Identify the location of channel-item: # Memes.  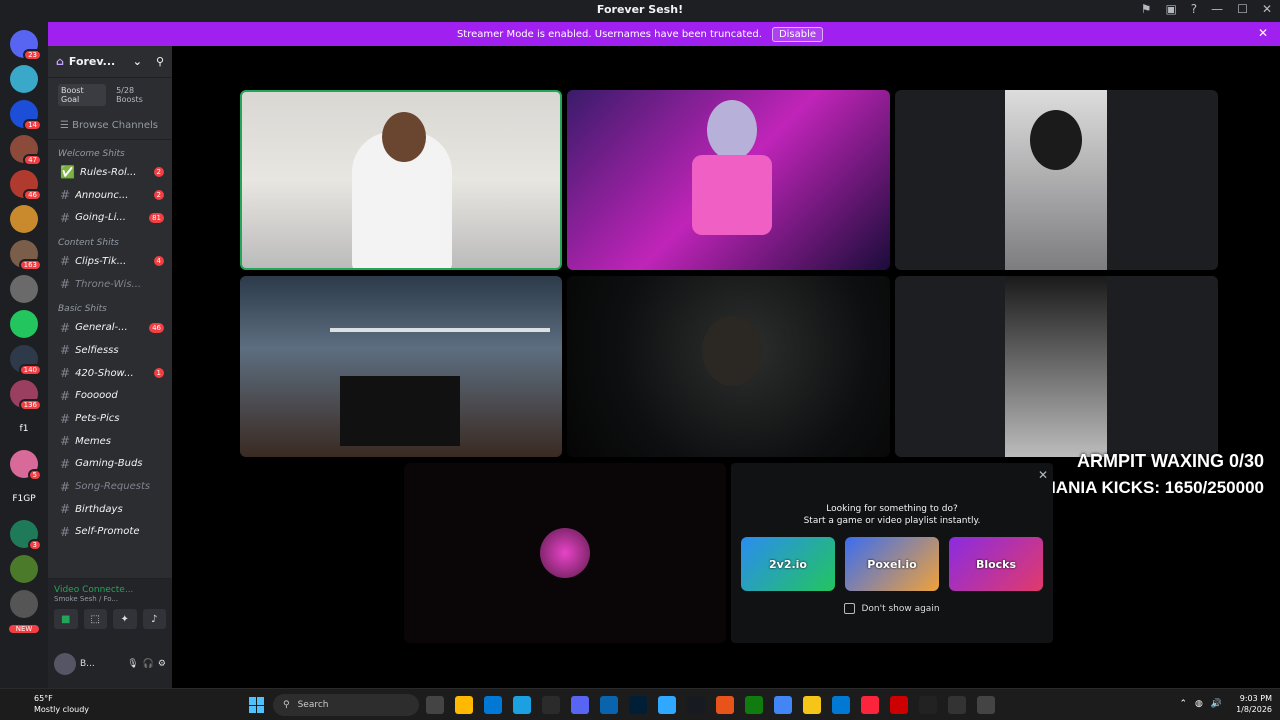
(110, 441).